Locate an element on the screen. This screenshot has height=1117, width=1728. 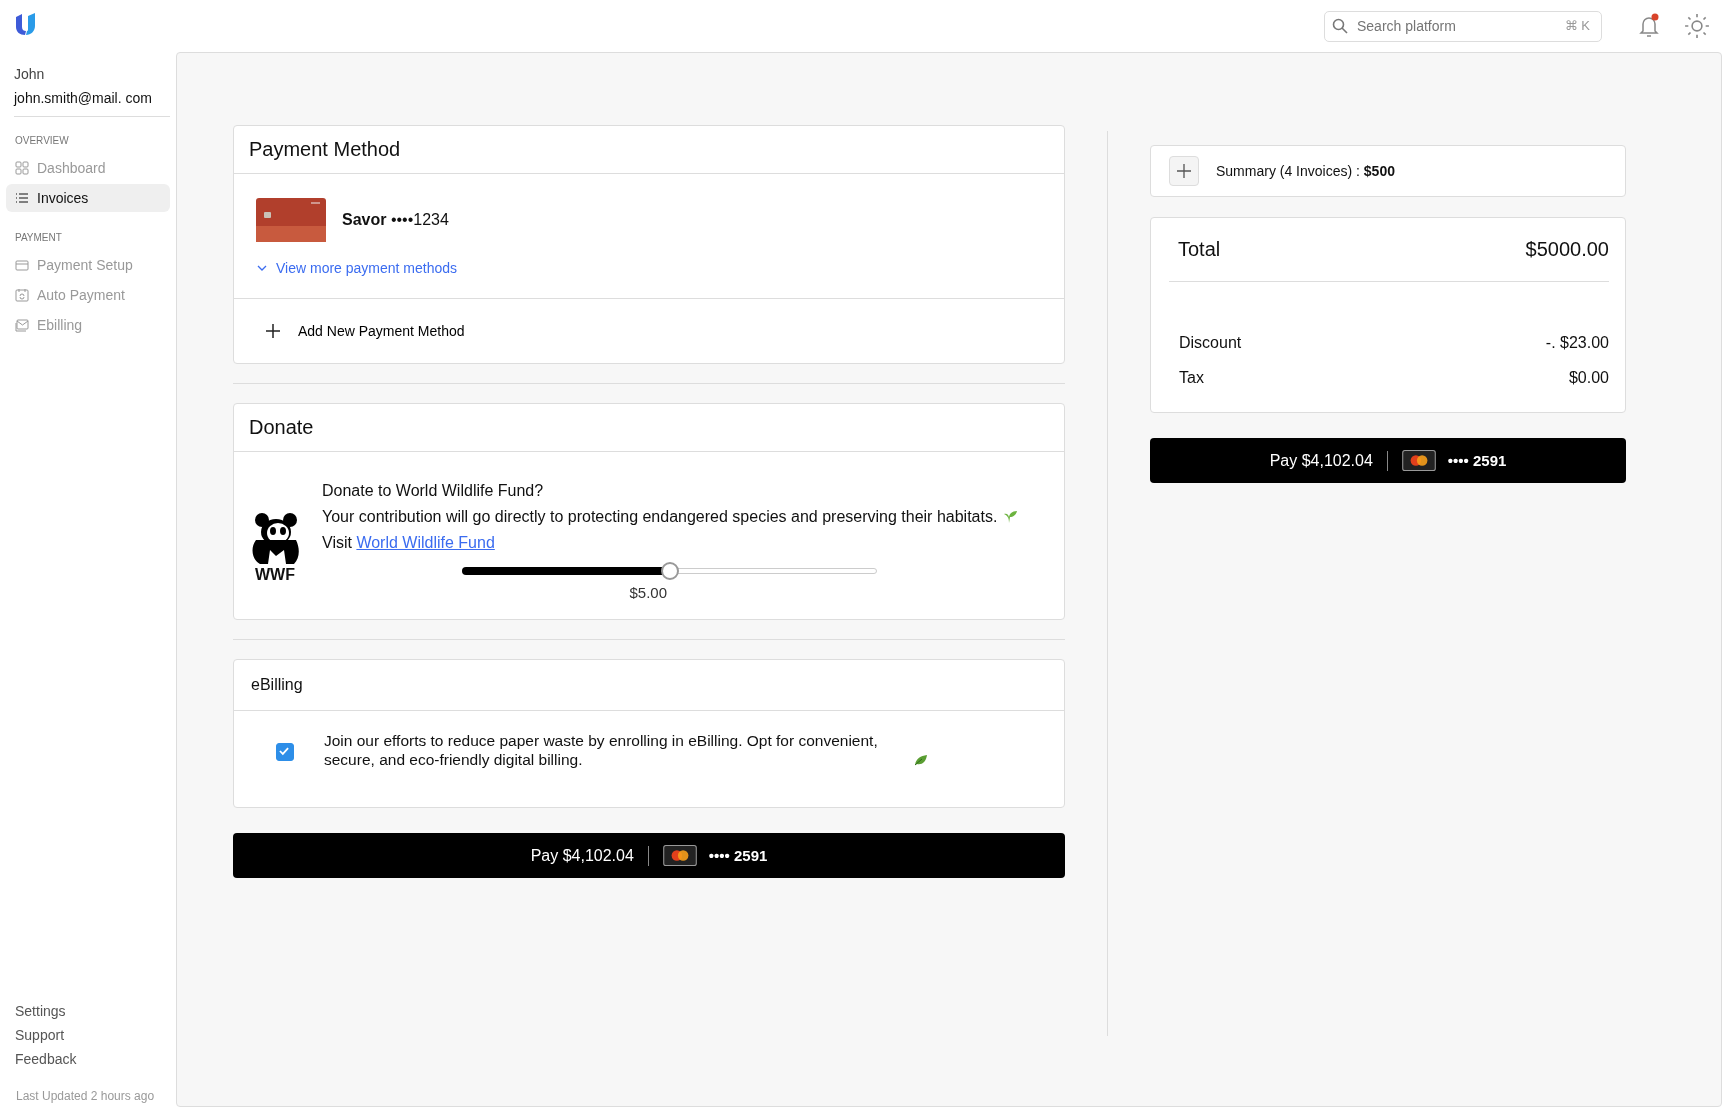
credit-card-icon is located at coordinates (22, 265).